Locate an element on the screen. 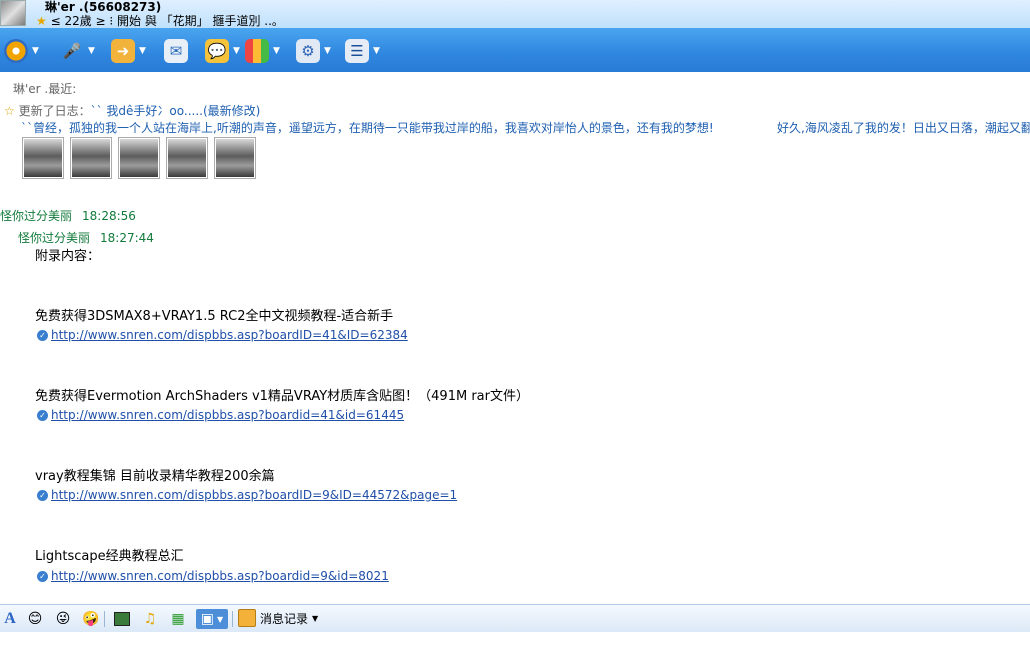 The image size is (1030, 655). video-button: ▼ is located at coordinates (21, 51).